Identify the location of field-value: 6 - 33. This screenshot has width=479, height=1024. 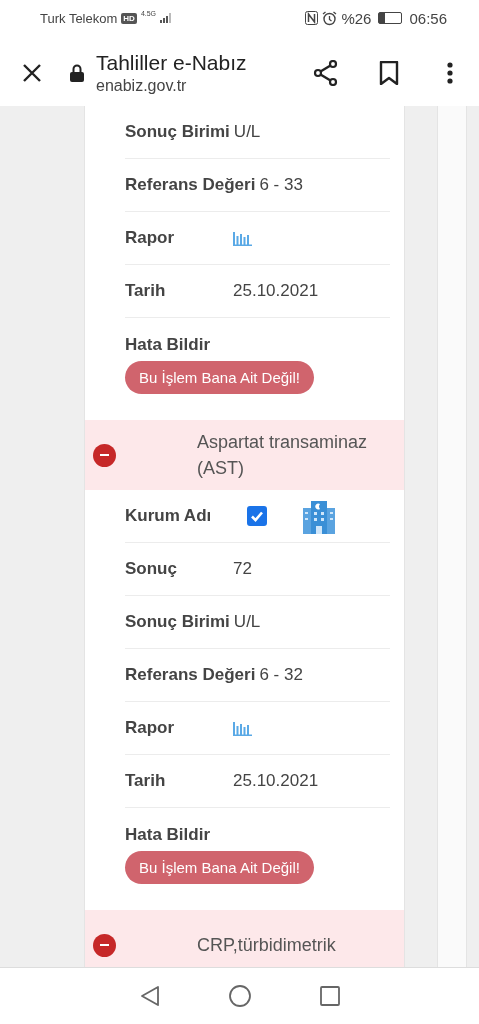
(281, 185).